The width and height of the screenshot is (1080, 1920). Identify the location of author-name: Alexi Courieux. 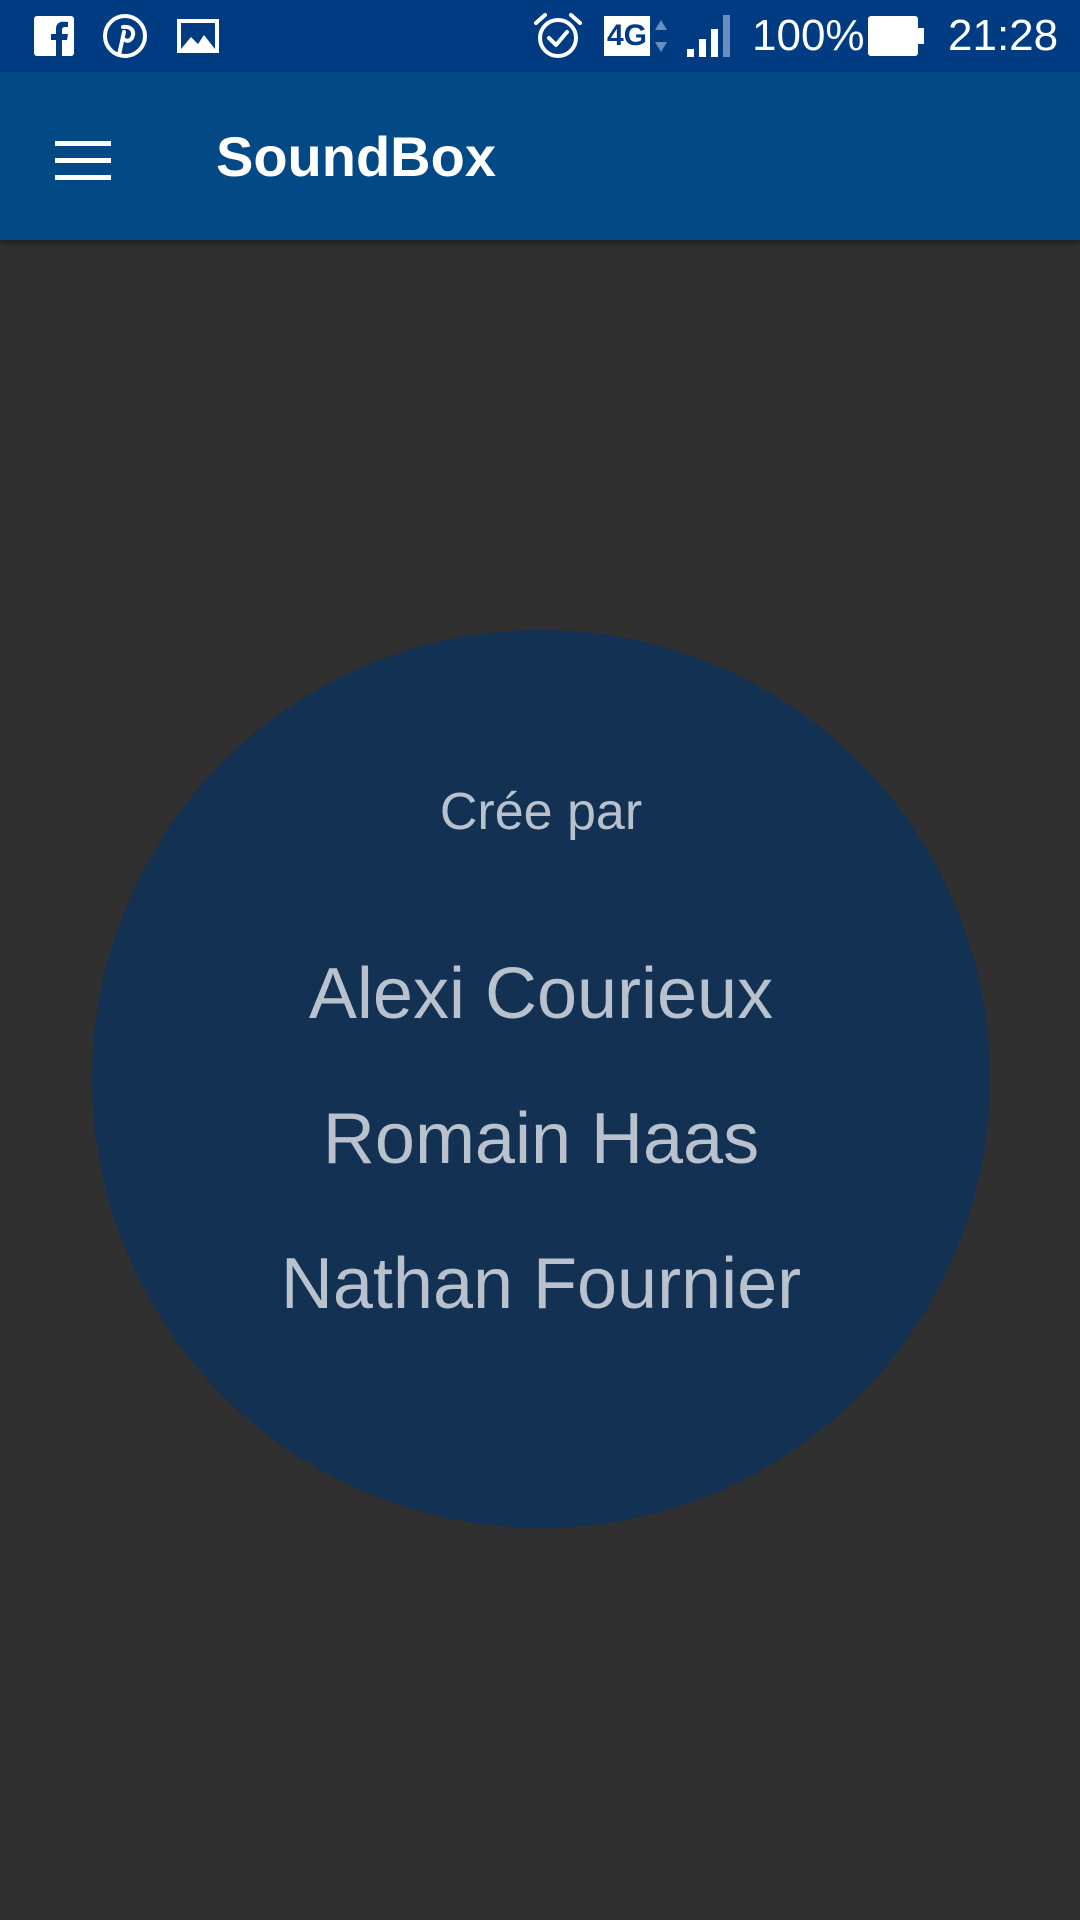
(541, 994).